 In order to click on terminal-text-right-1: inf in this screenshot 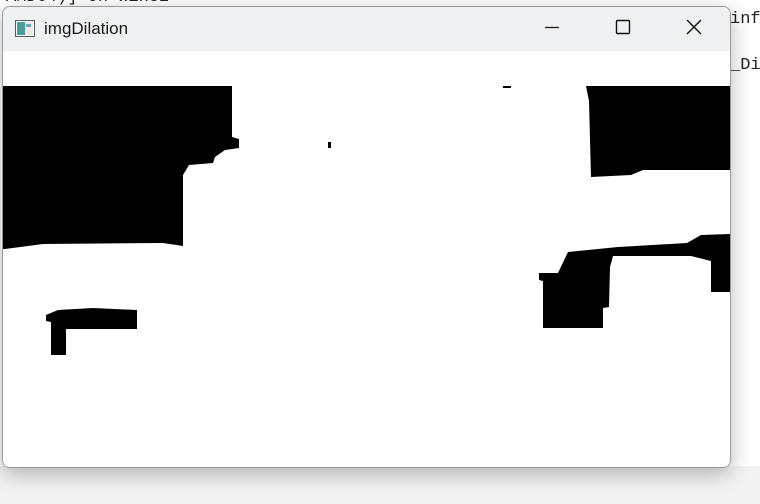, I will do `click(745, 19)`.